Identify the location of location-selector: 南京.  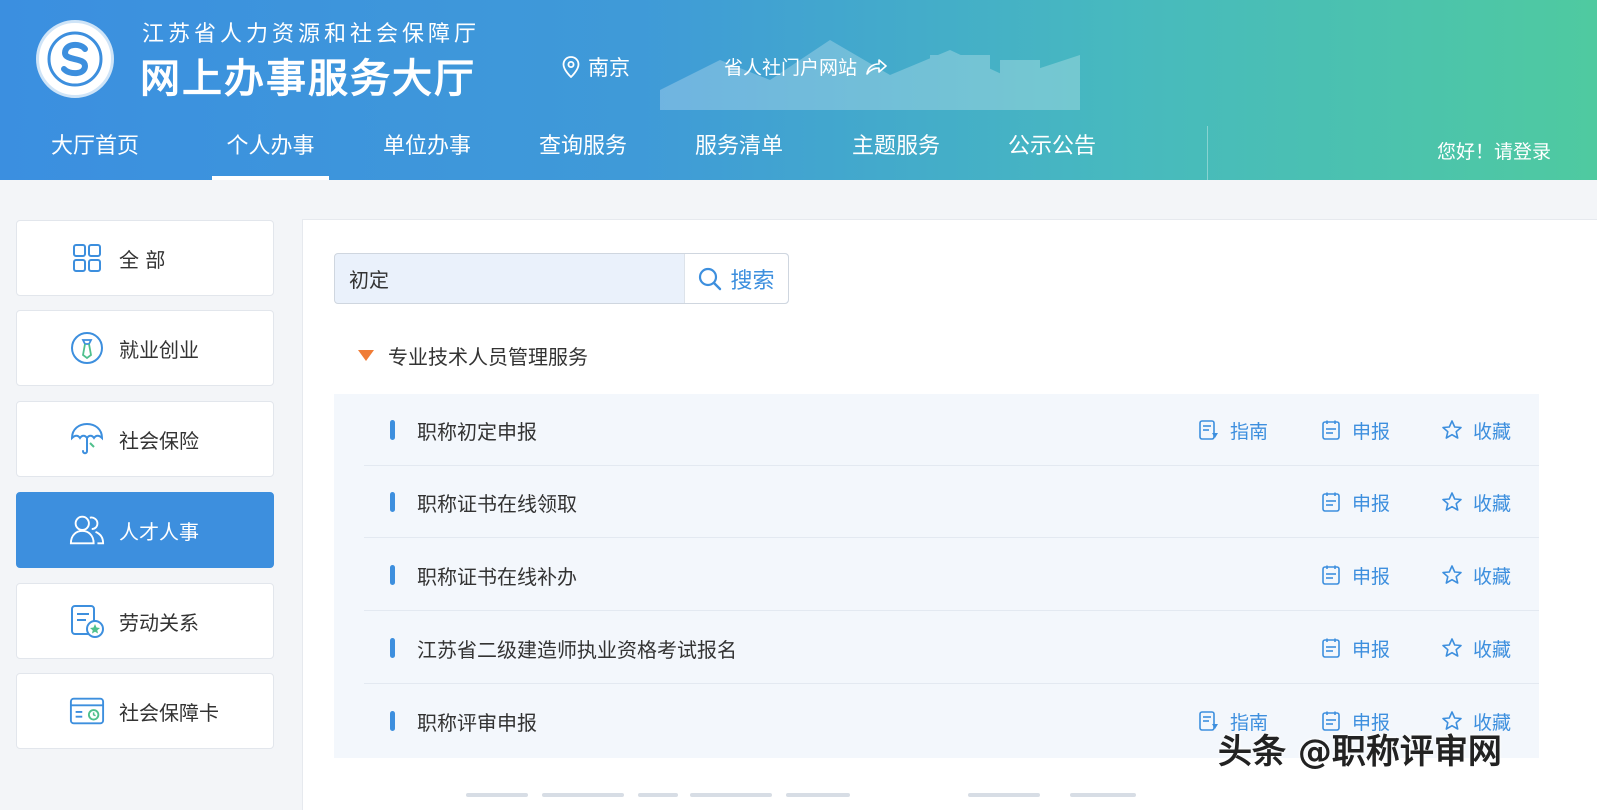
(596, 67).